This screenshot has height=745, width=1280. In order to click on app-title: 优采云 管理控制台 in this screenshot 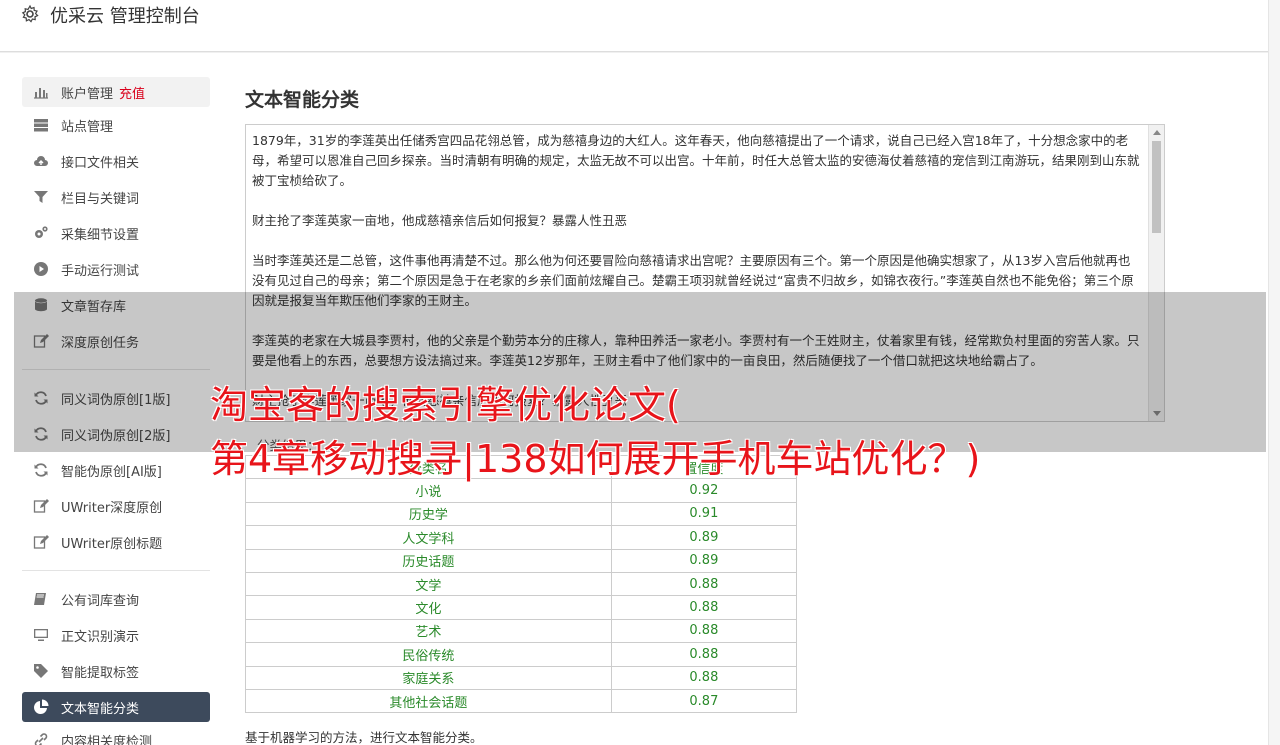, I will do `click(125, 16)`.